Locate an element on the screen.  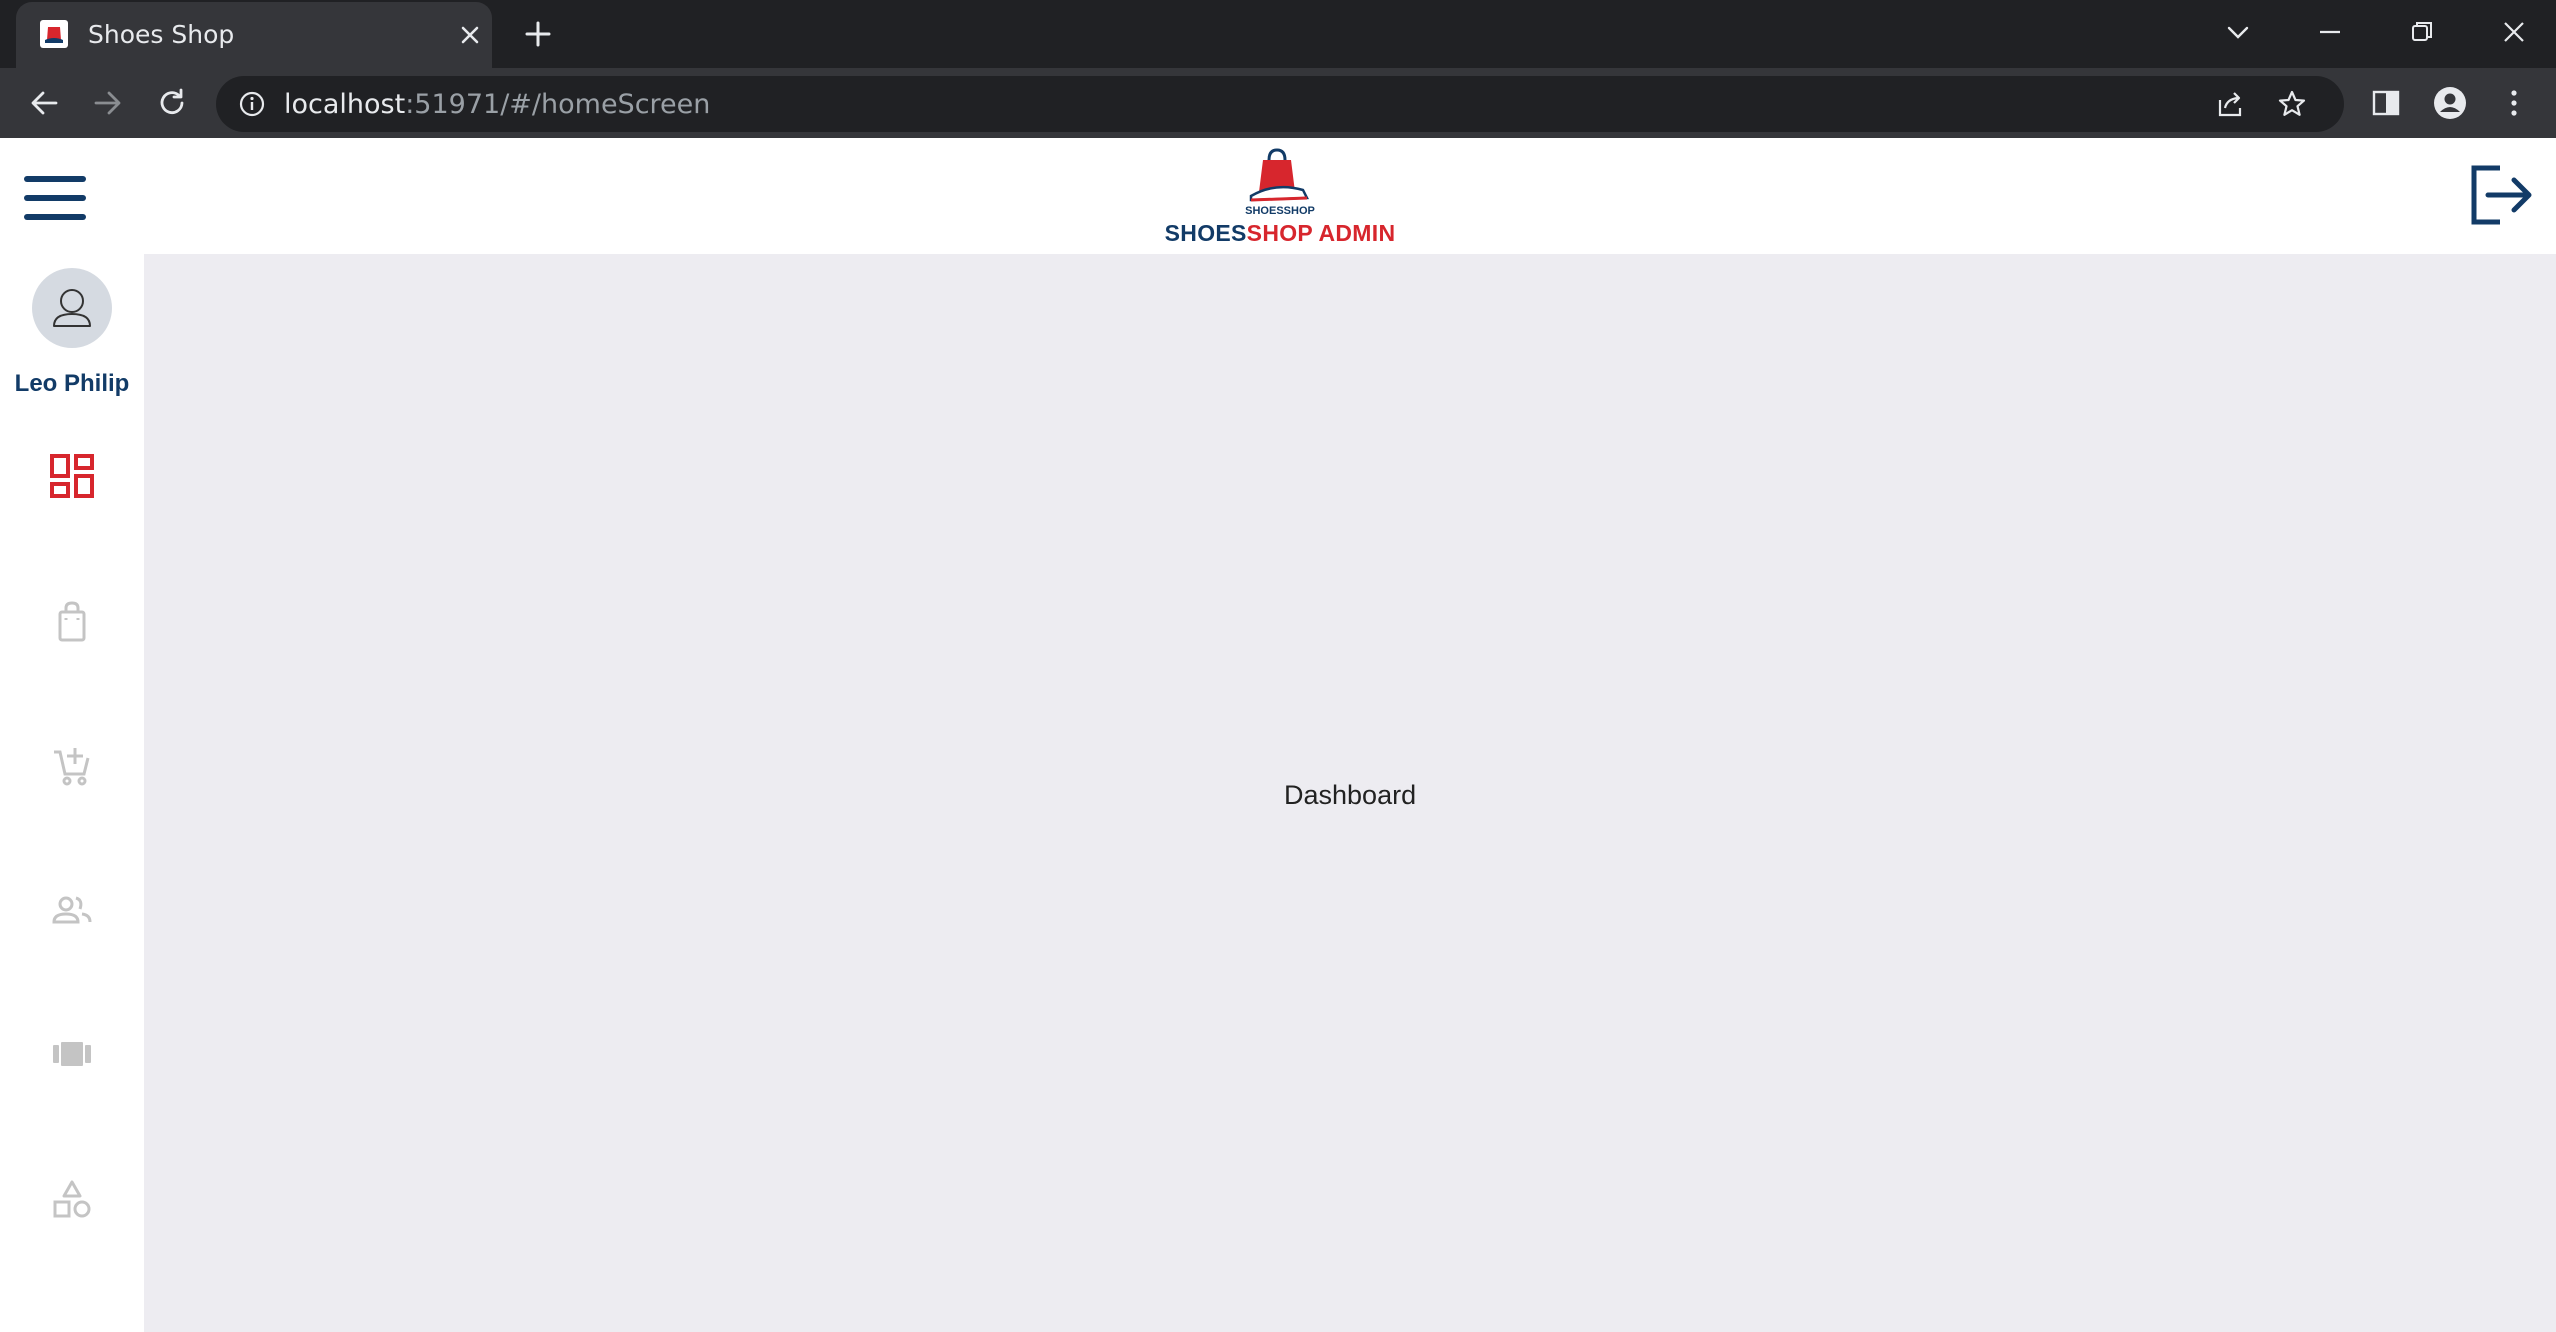
reload-icon is located at coordinates (172, 103).